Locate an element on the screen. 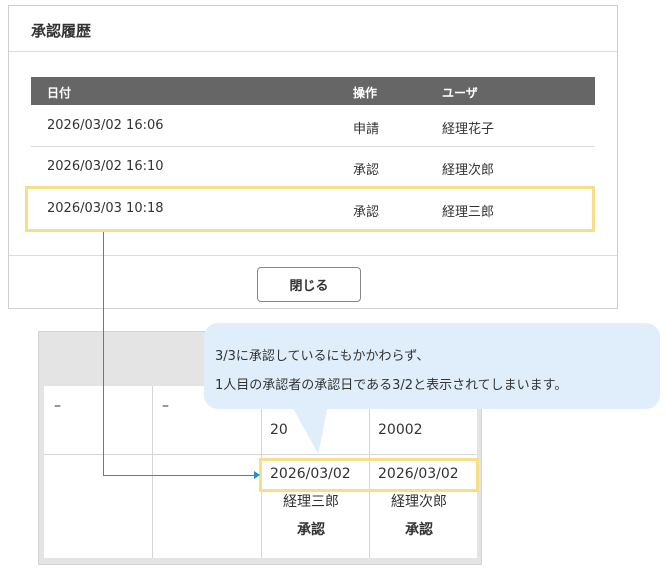 The image size is (667, 570). history-table-header: 日付 操作 ユーザ is located at coordinates (313, 91).